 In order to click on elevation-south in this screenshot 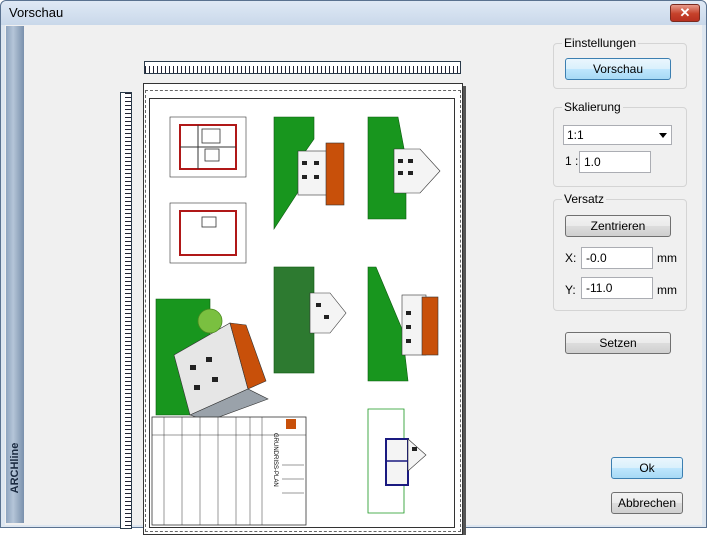, I will do `click(403, 324)`.